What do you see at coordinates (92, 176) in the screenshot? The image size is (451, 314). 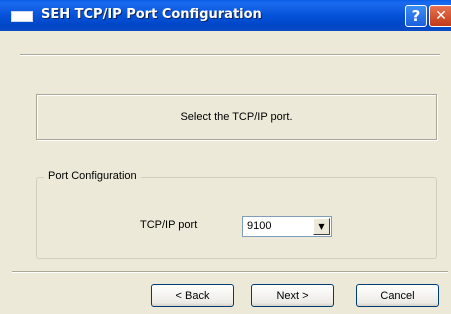 I see `port-configuration-legend: Port Configuration` at bounding box center [92, 176].